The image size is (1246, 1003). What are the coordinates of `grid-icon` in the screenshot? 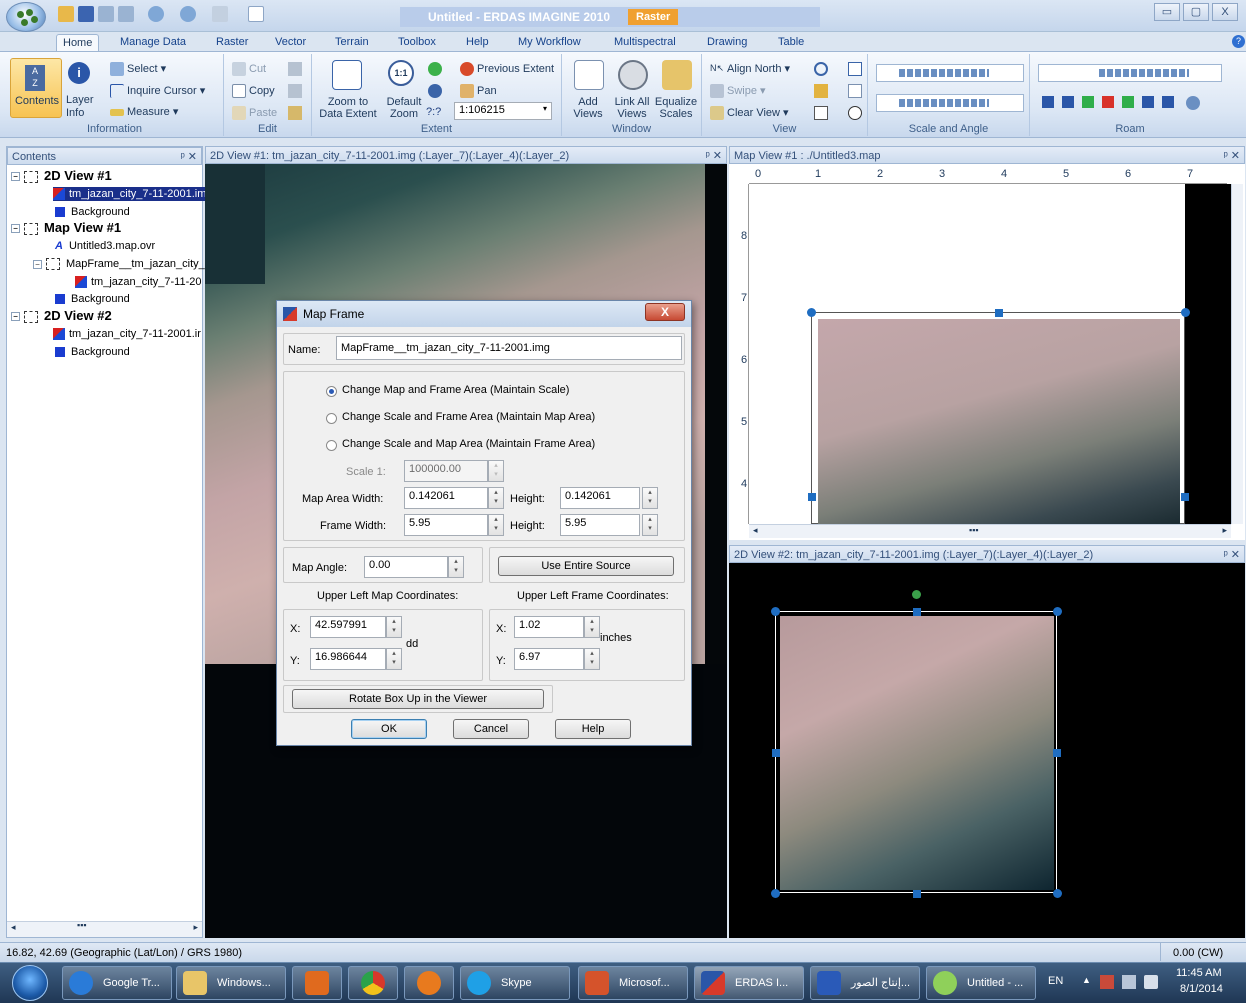 It's located at (855, 91).